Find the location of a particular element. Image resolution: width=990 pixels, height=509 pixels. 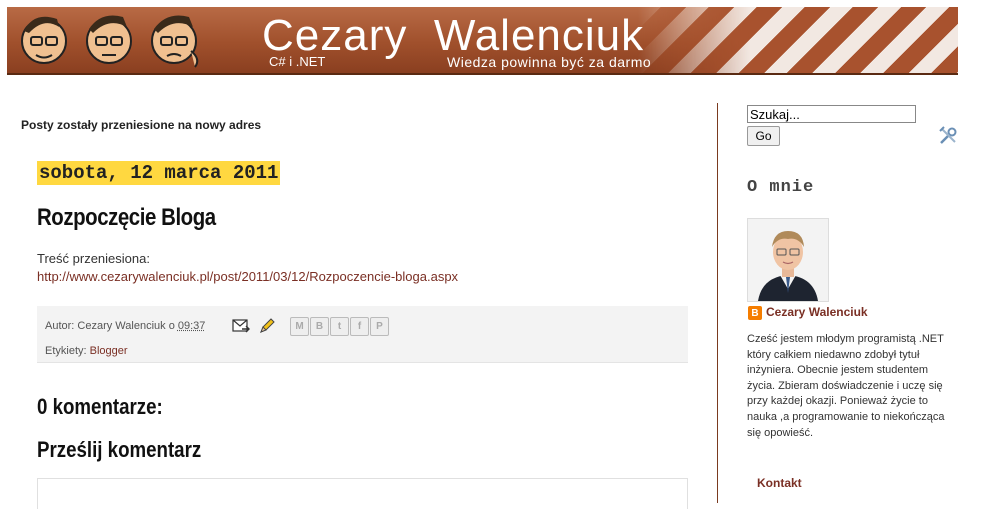

email-post-icon is located at coordinates (241, 326).